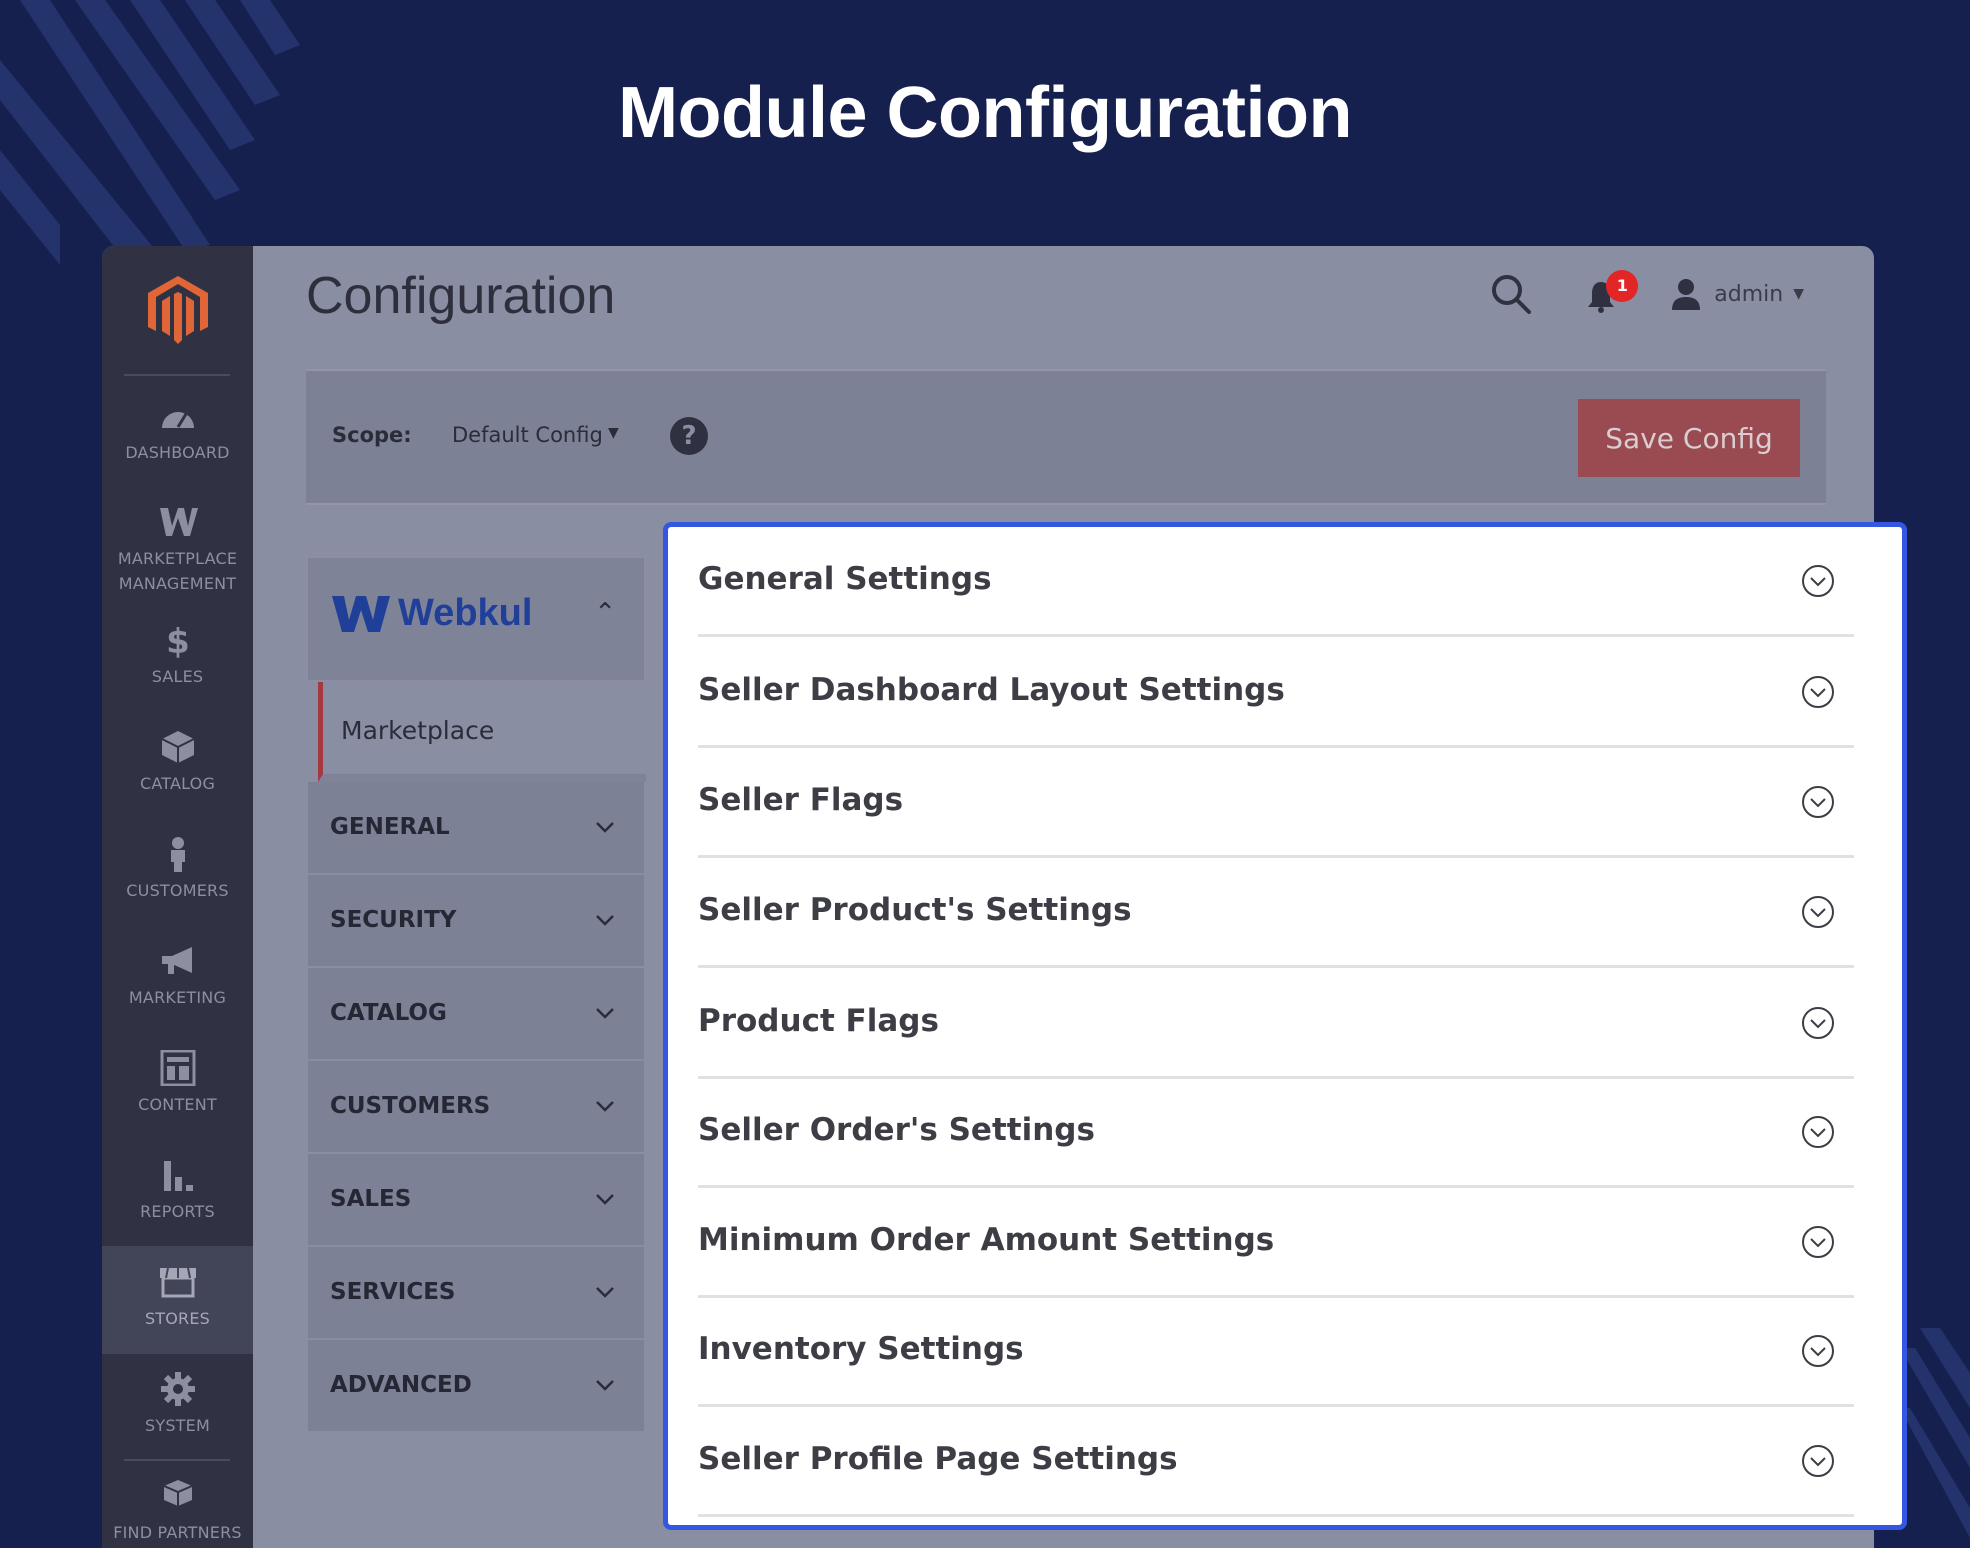 The width and height of the screenshot is (1970, 1548). I want to click on sidebar-item-sales: $ SALES, so click(177, 655).